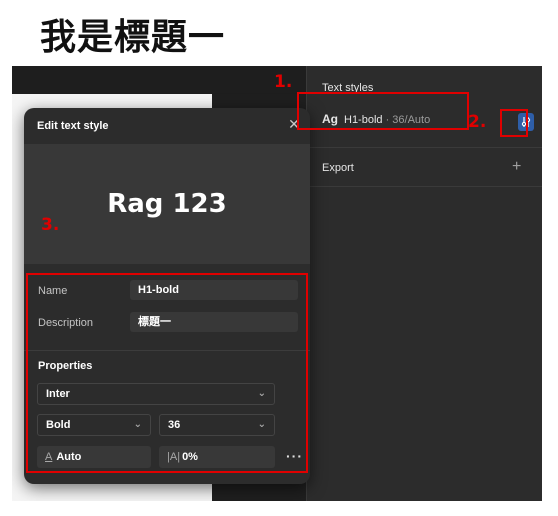  I want to click on plus-icon: +, so click(516, 167).